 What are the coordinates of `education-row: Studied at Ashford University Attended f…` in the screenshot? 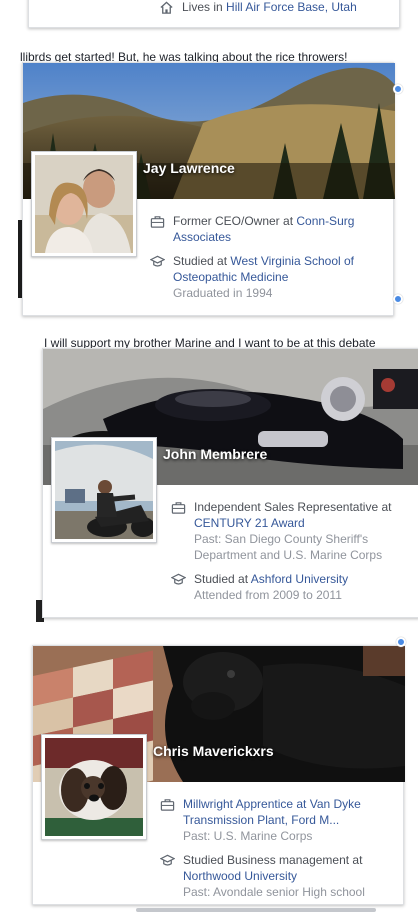 It's located at (289, 587).